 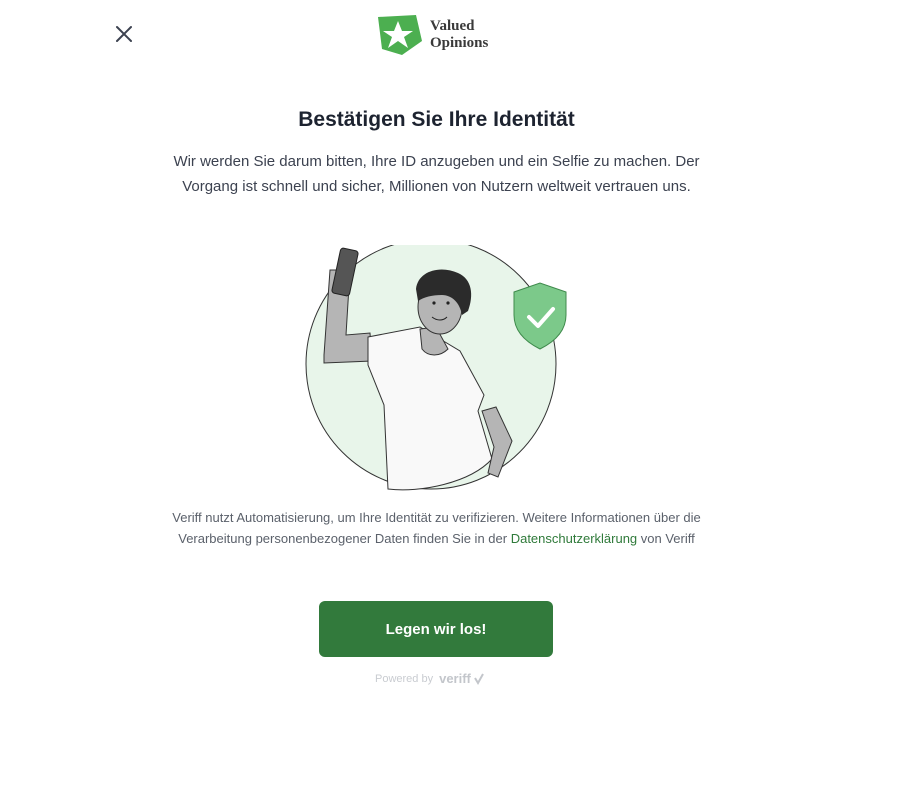 I want to click on logo-line2: Opinions, so click(x=459, y=43).